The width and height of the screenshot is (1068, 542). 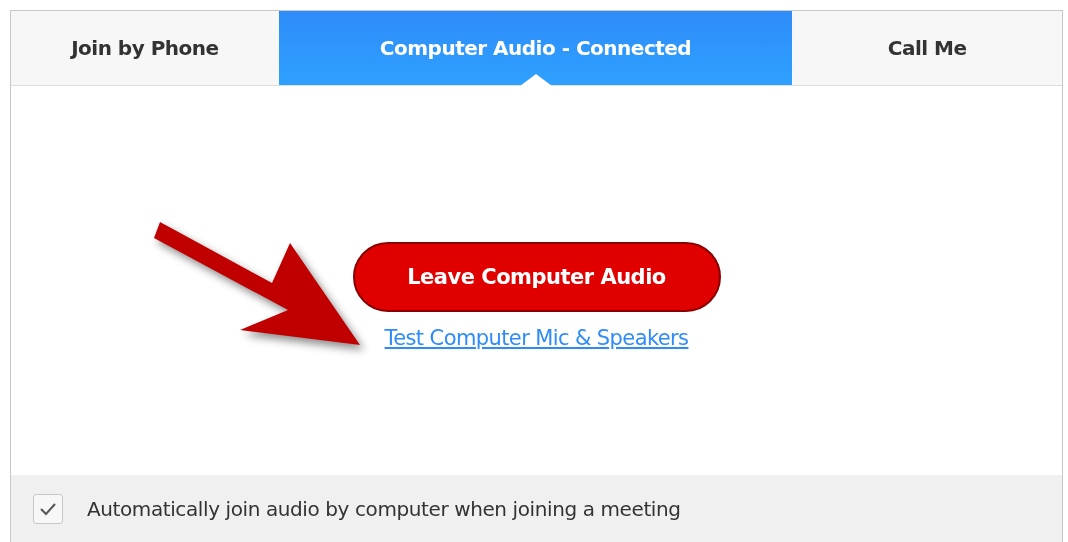 What do you see at coordinates (535, 48) in the screenshot?
I see `tab: Computer Audio - Connected` at bounding box center [535, 48].